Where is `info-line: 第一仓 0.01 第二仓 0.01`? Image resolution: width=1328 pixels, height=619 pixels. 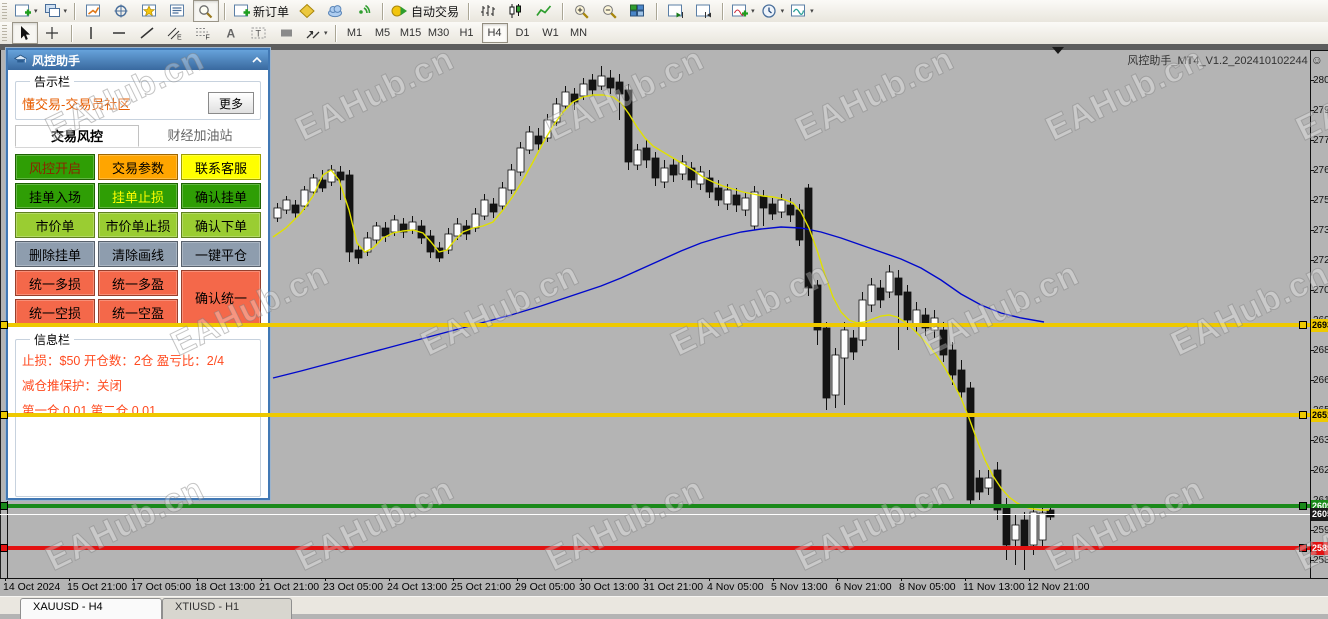 info-line: 第一仓 0.01 第二仓 0.01 is located at coordinates (89, 411).